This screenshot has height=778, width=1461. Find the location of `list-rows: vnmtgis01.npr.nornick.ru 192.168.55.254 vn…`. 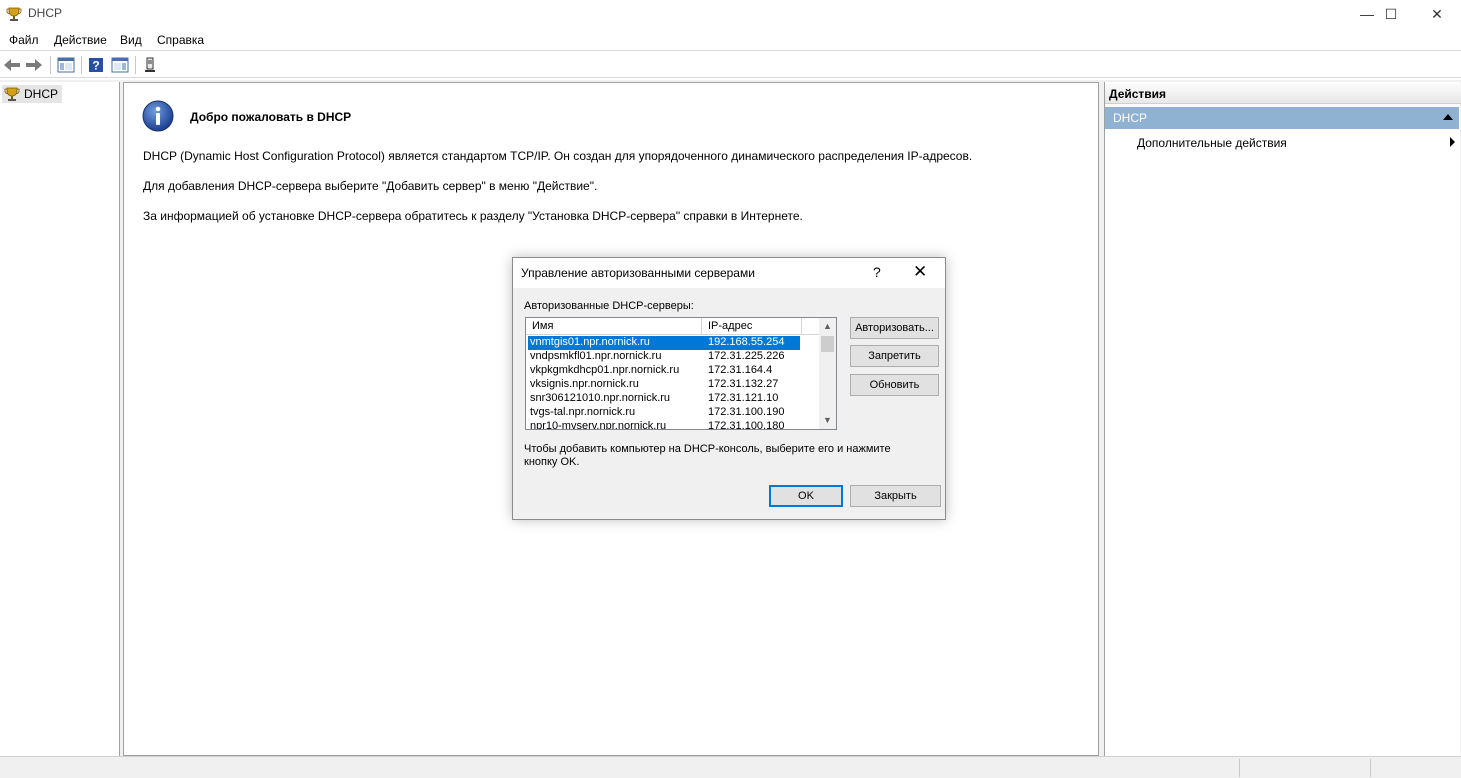

list-rows: vnmtgis01.npr.nornick.ru 192.168.55.254 vn… is located at coordinates (673, 383).